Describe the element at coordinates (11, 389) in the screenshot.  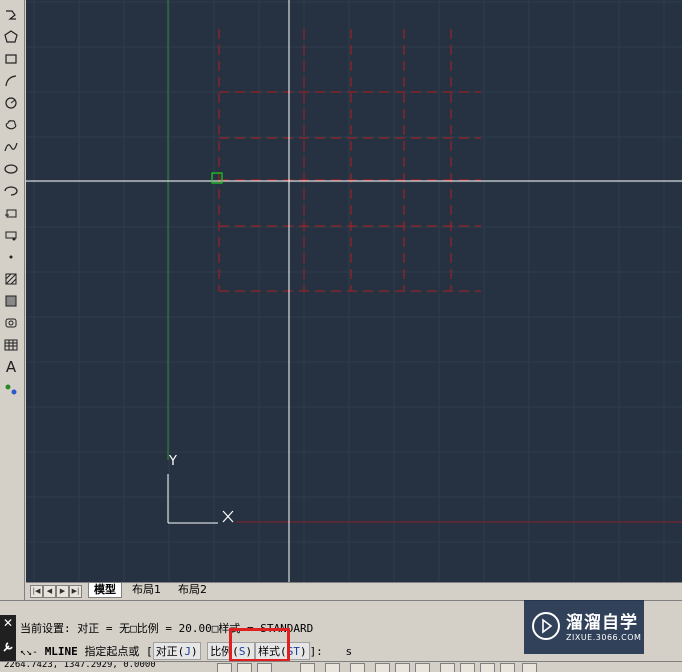
I see `add-selected-icon` at that location.